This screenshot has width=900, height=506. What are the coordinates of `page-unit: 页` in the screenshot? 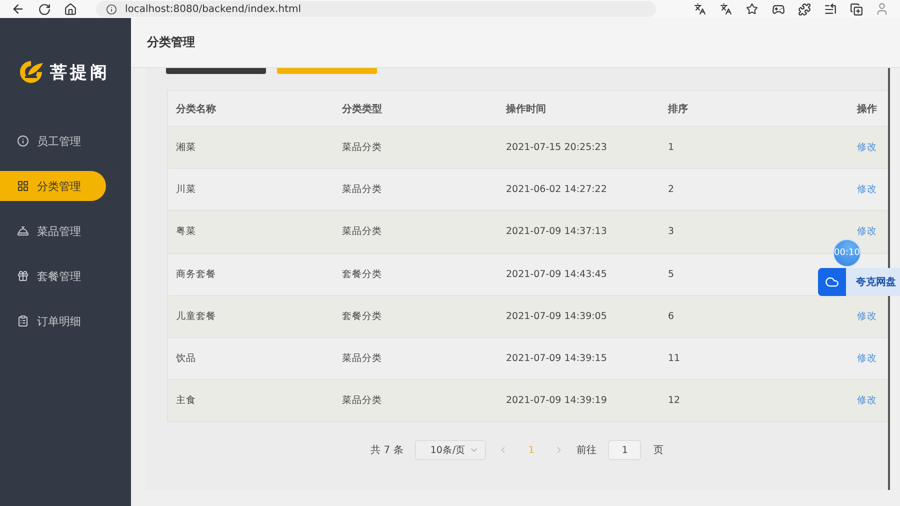 It's located at (658, 451).